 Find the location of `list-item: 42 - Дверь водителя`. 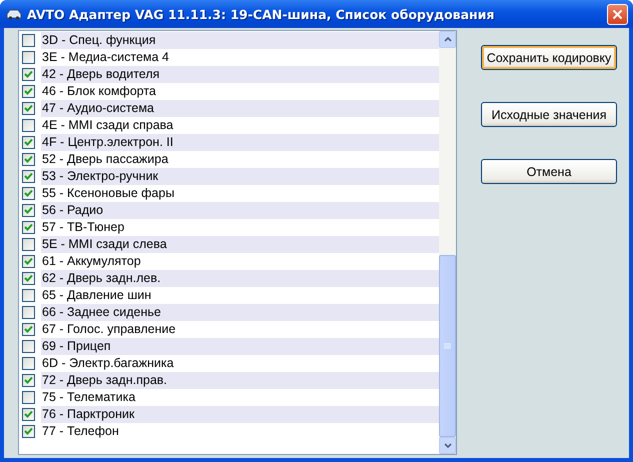

list-item: 42 - Дверь водителя is located at coordinates (240, 74).